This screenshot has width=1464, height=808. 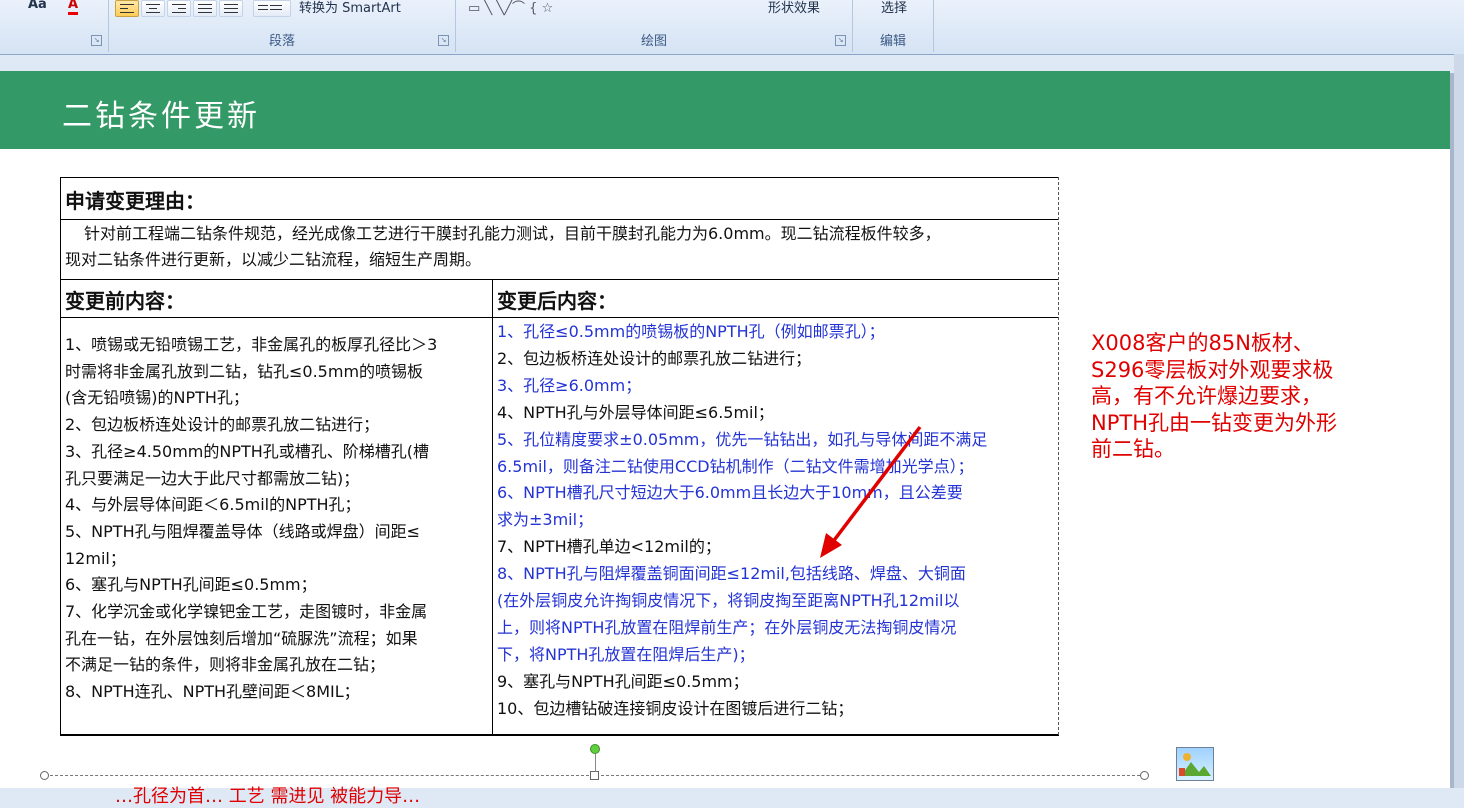 I want to click on before-item: 时需将非金属孔放到二钻，钻孔≤0.5mm的喷锡板, so click(x=244, y=371).